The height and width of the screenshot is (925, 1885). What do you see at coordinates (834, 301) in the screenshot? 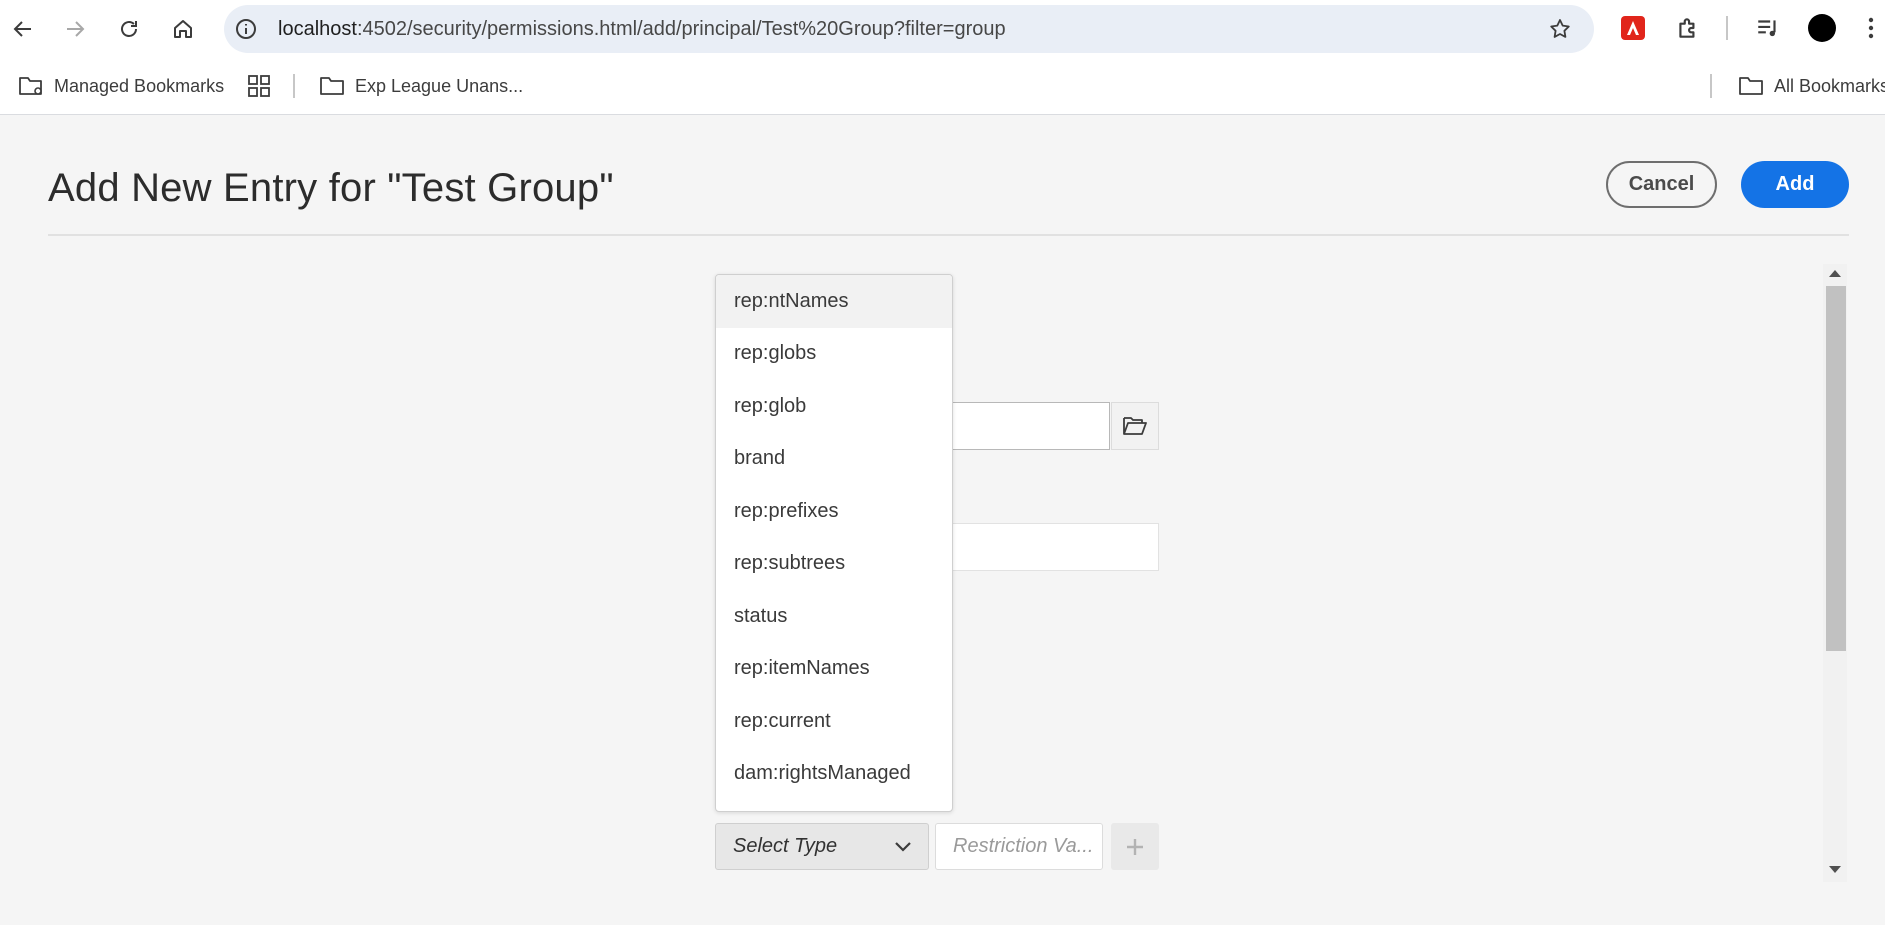
I see `dropdown-option: rep:ntNames` at bounding box center [834, 301].